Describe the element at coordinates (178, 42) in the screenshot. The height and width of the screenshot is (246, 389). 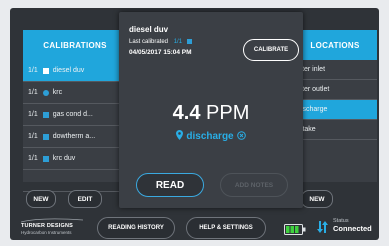
I see `last-calibrated-count: 1/1` at that location.